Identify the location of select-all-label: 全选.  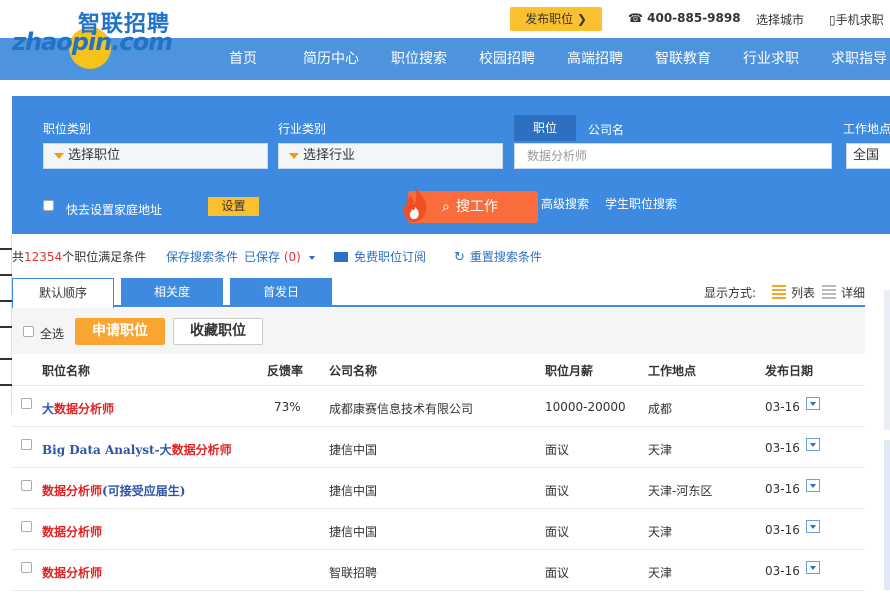
(52, 333).